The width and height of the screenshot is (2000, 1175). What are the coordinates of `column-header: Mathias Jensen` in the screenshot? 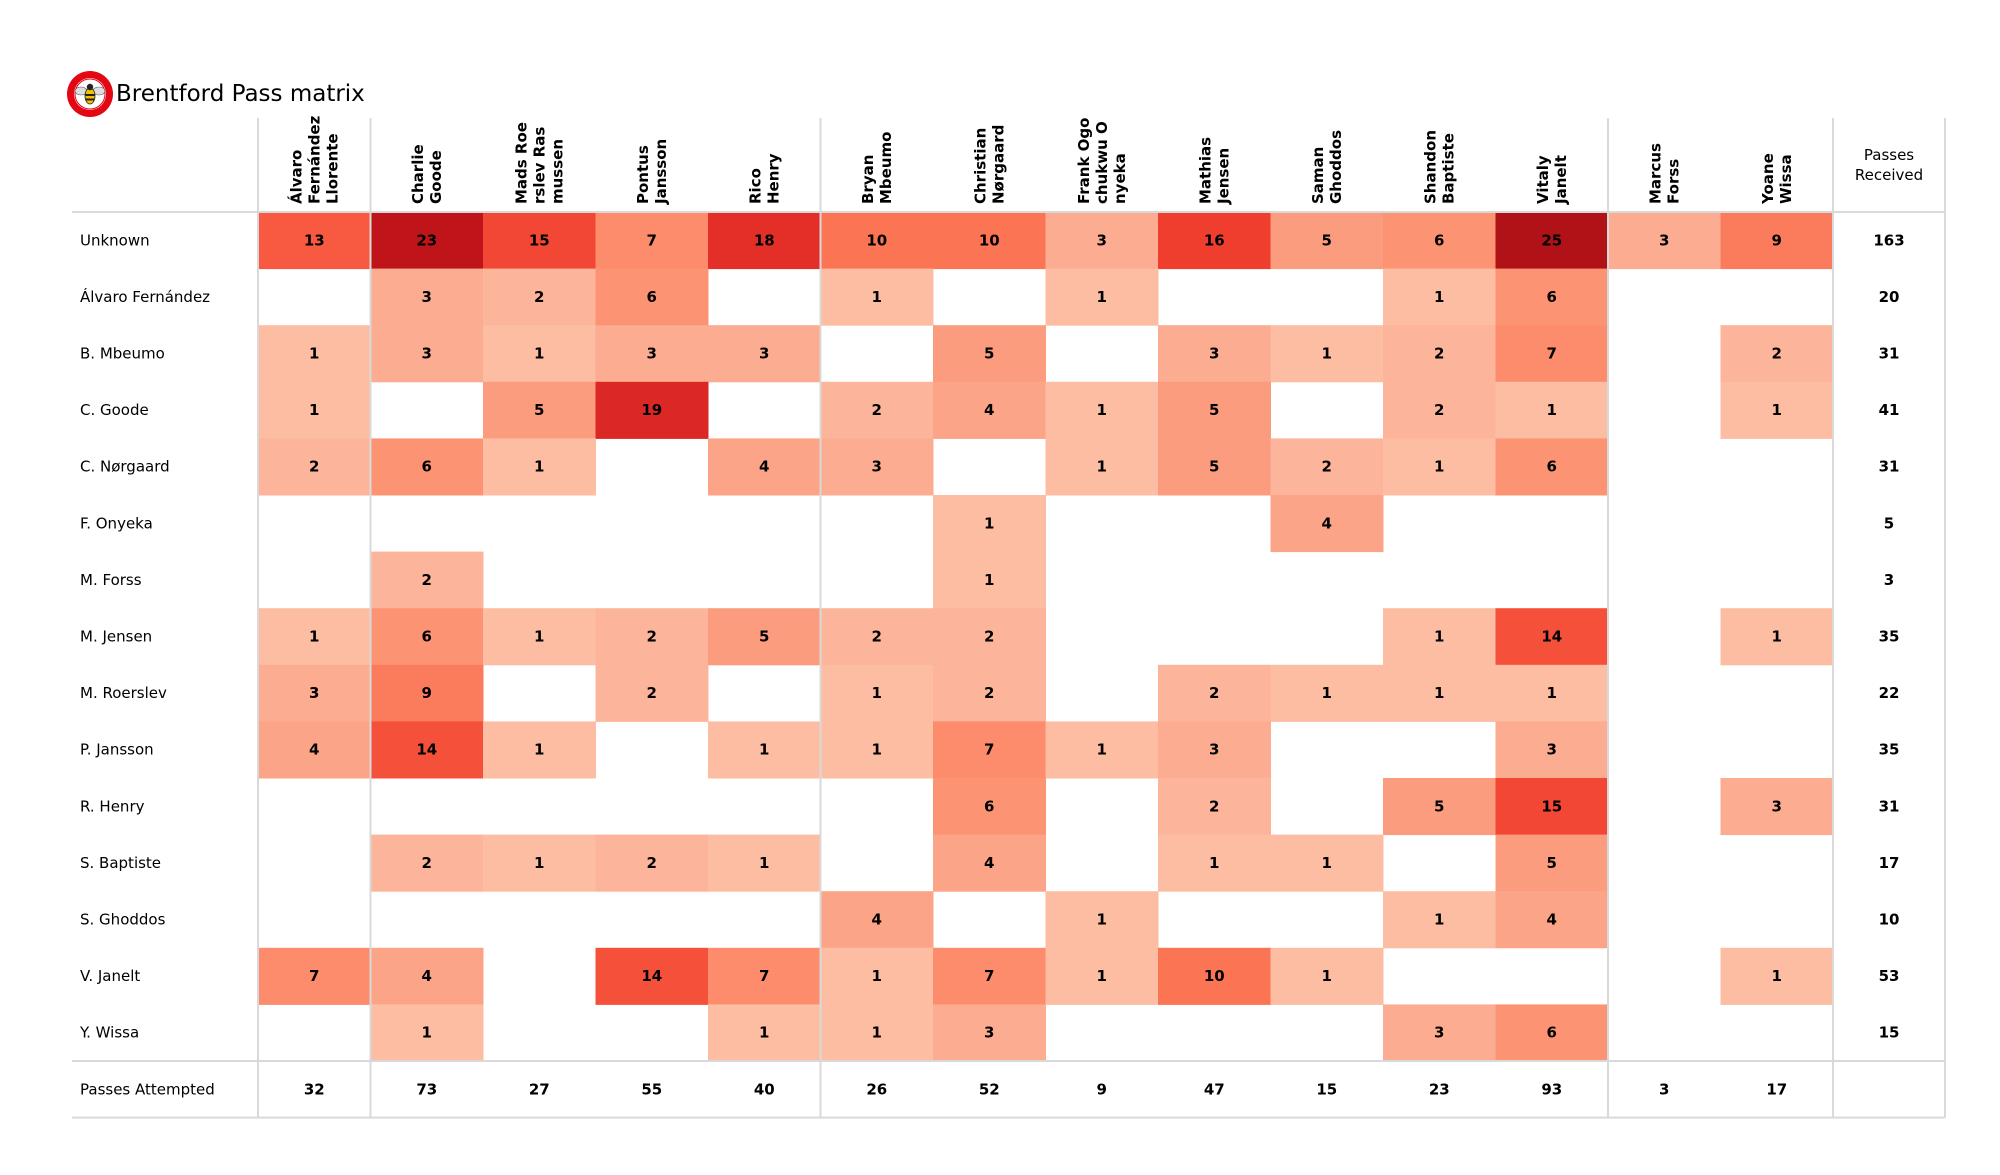 It's located at (1214, 171).